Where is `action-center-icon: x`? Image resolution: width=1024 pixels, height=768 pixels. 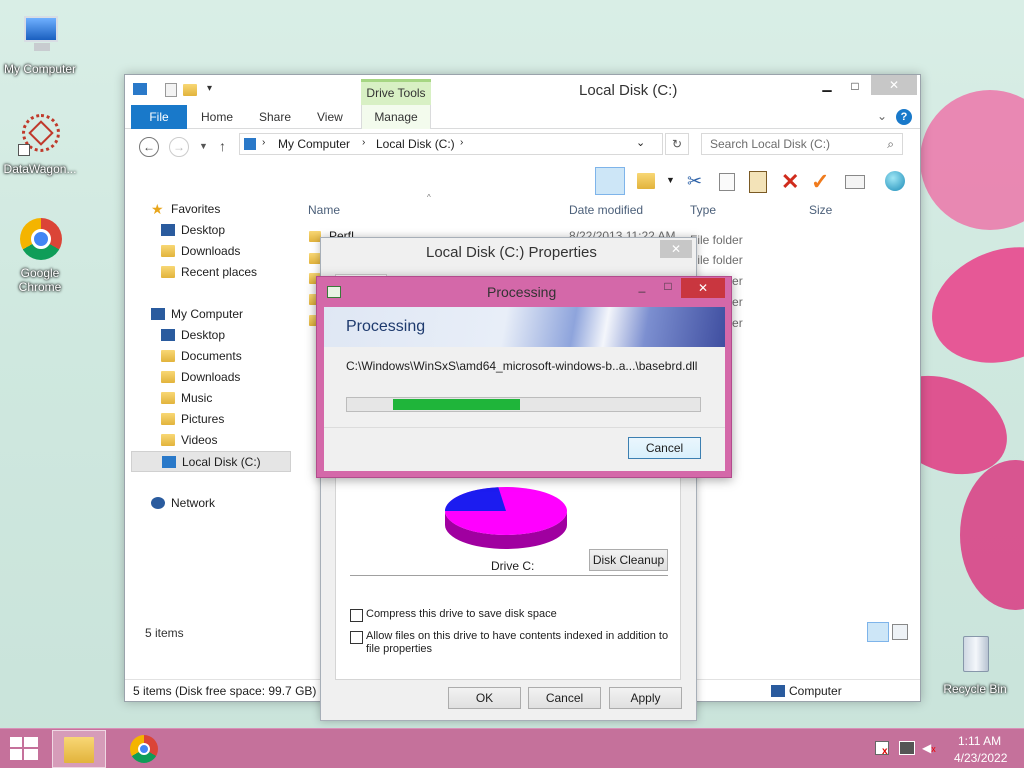 action-center-icon: x is located at coordinates (882, 749).